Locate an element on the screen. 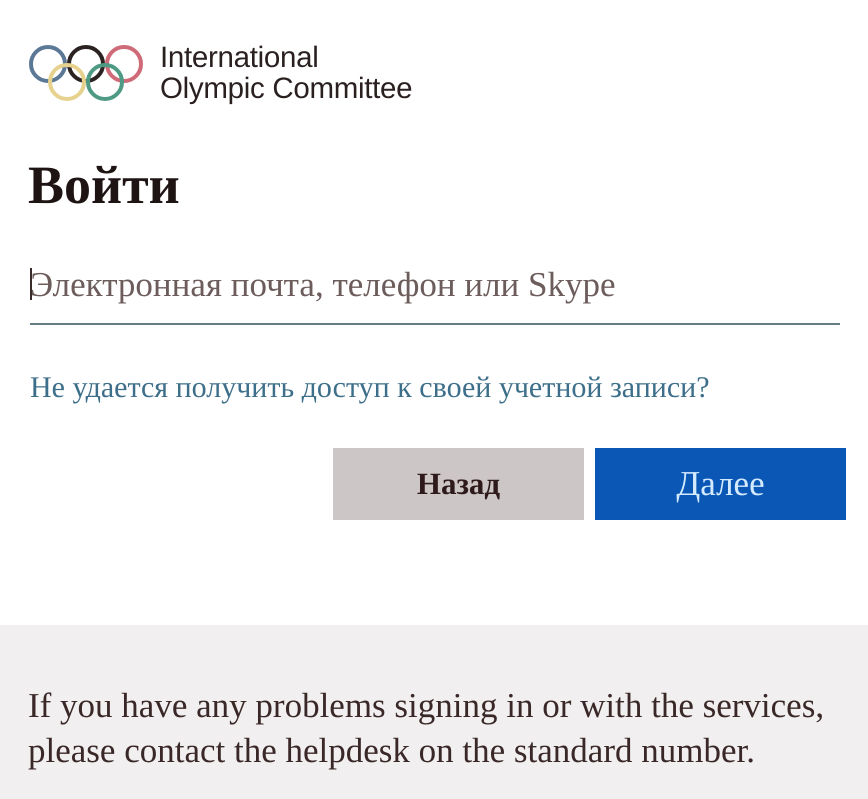 The width and height of the screenshot is (868, 799). back-button: Назад is located at coordinates (458, 484).